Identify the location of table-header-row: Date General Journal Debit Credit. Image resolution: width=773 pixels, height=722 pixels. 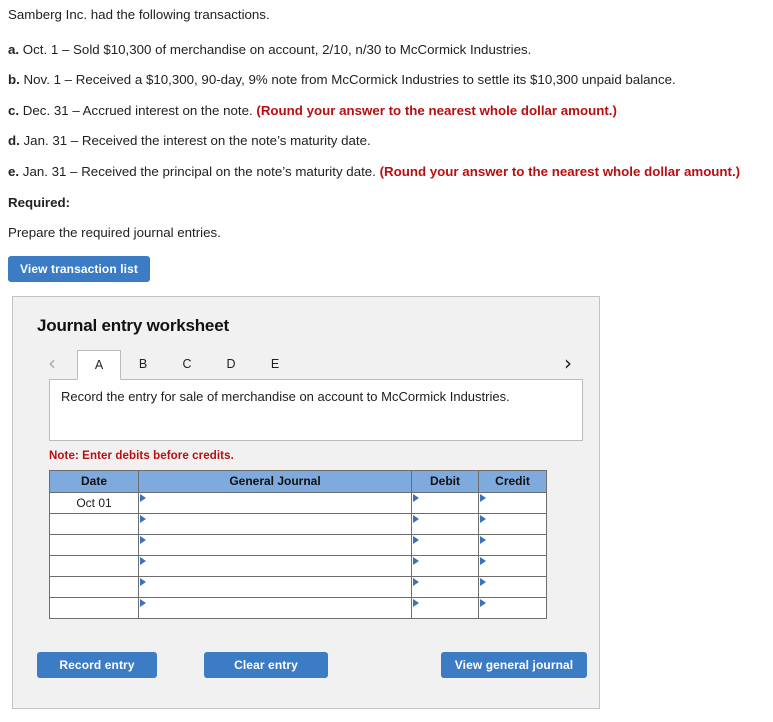
(298, 481).